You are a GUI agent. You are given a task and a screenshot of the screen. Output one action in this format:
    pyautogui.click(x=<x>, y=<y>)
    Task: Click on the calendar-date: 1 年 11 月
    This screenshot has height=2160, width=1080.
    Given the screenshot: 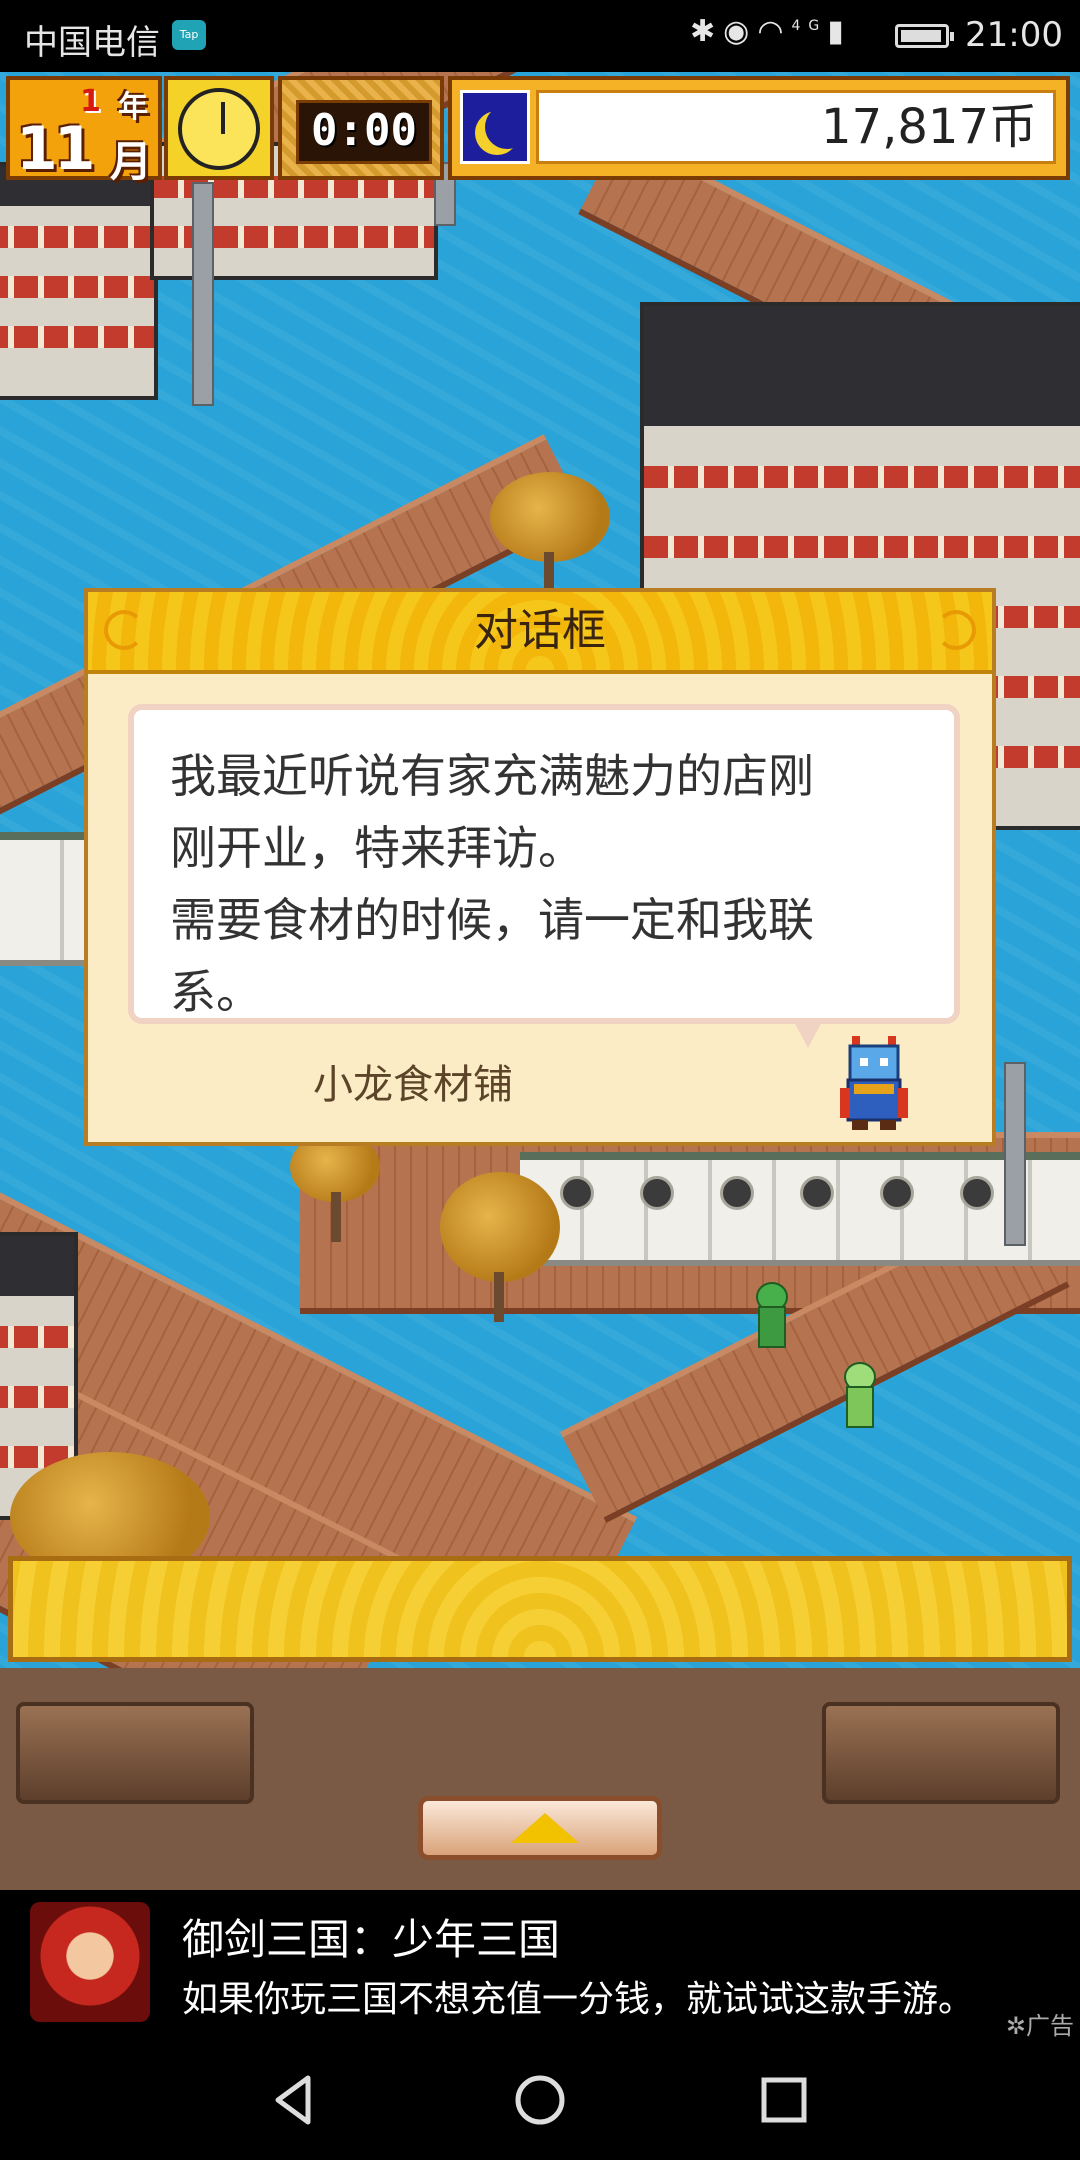 What is the action you would take?
    pyautogui.click(x=84, y=131)
    